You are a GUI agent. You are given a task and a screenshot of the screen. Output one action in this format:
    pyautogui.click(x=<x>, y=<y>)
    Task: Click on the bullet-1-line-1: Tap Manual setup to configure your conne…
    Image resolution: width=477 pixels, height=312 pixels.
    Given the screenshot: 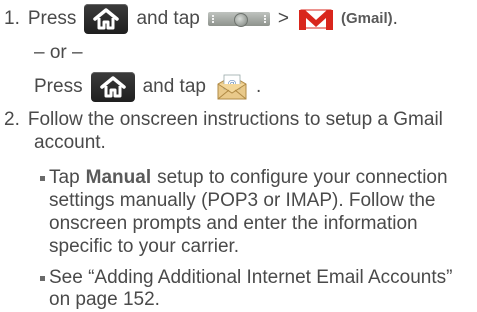 What is the action you would take?
    pyautogui.click(x=244, y=178)
    